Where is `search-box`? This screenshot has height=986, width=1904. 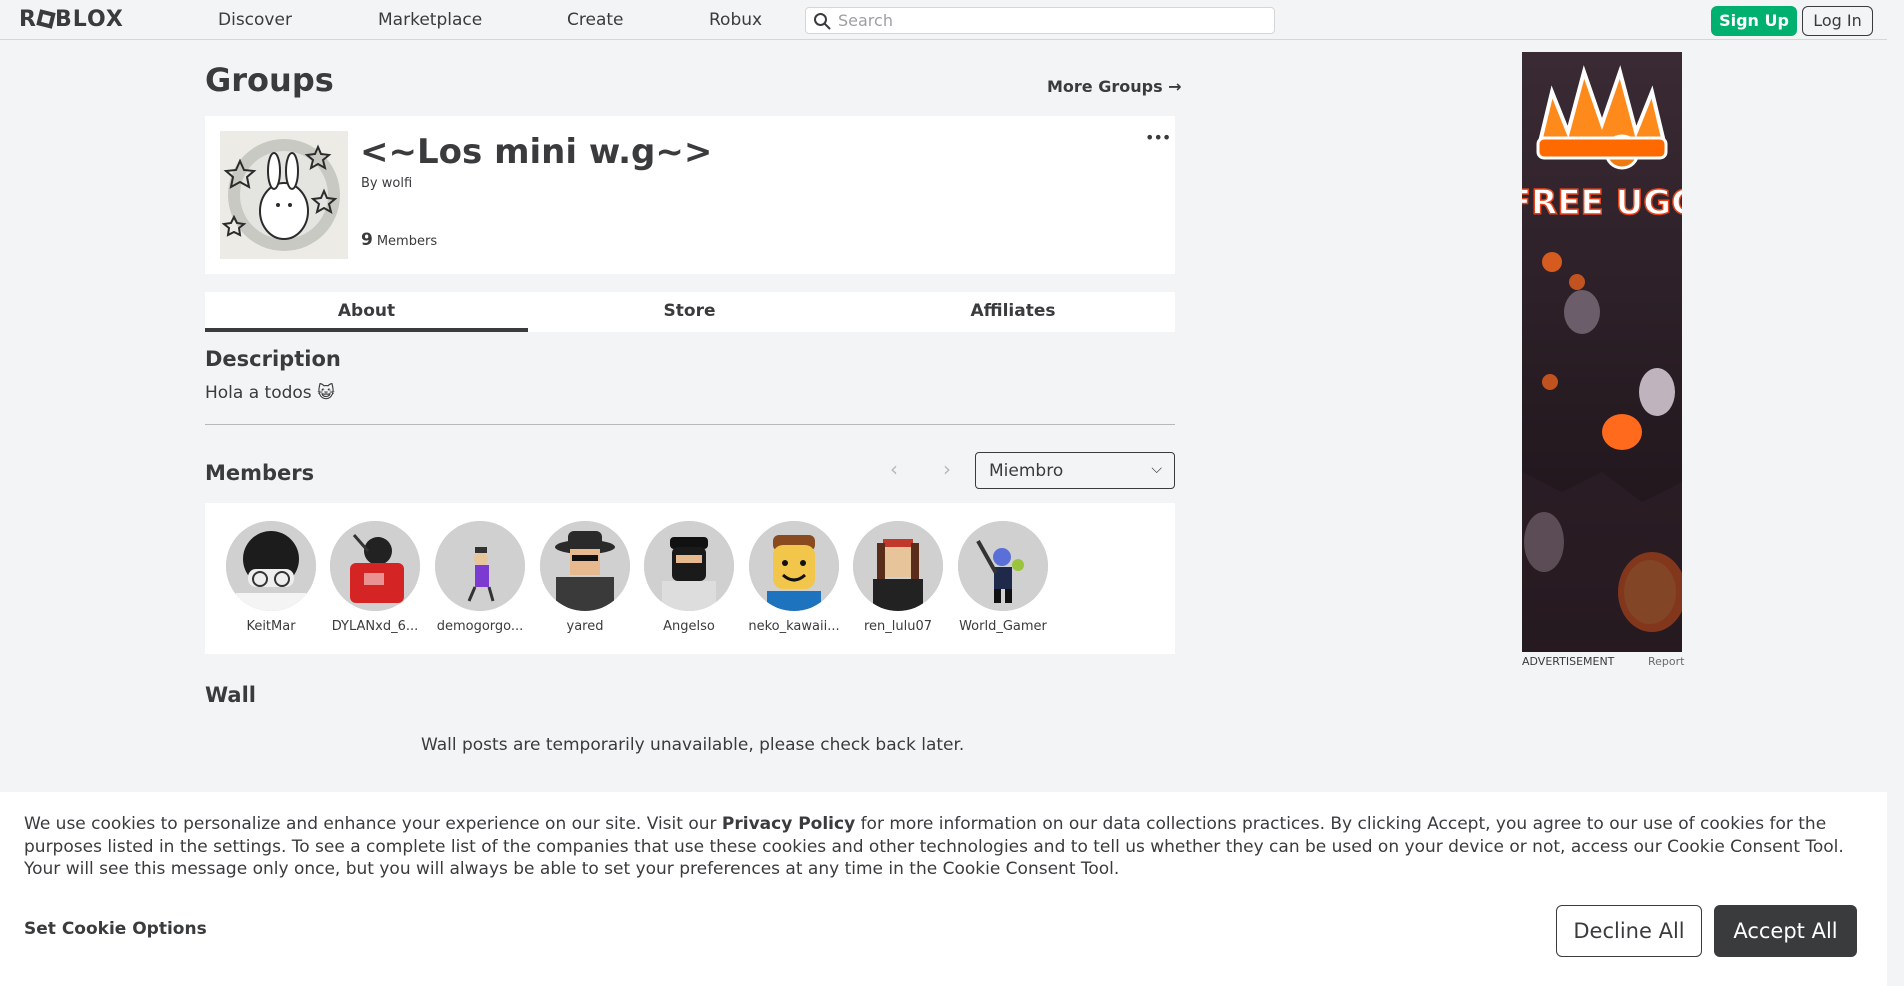
search-box is located at coordinates (1040, 20).